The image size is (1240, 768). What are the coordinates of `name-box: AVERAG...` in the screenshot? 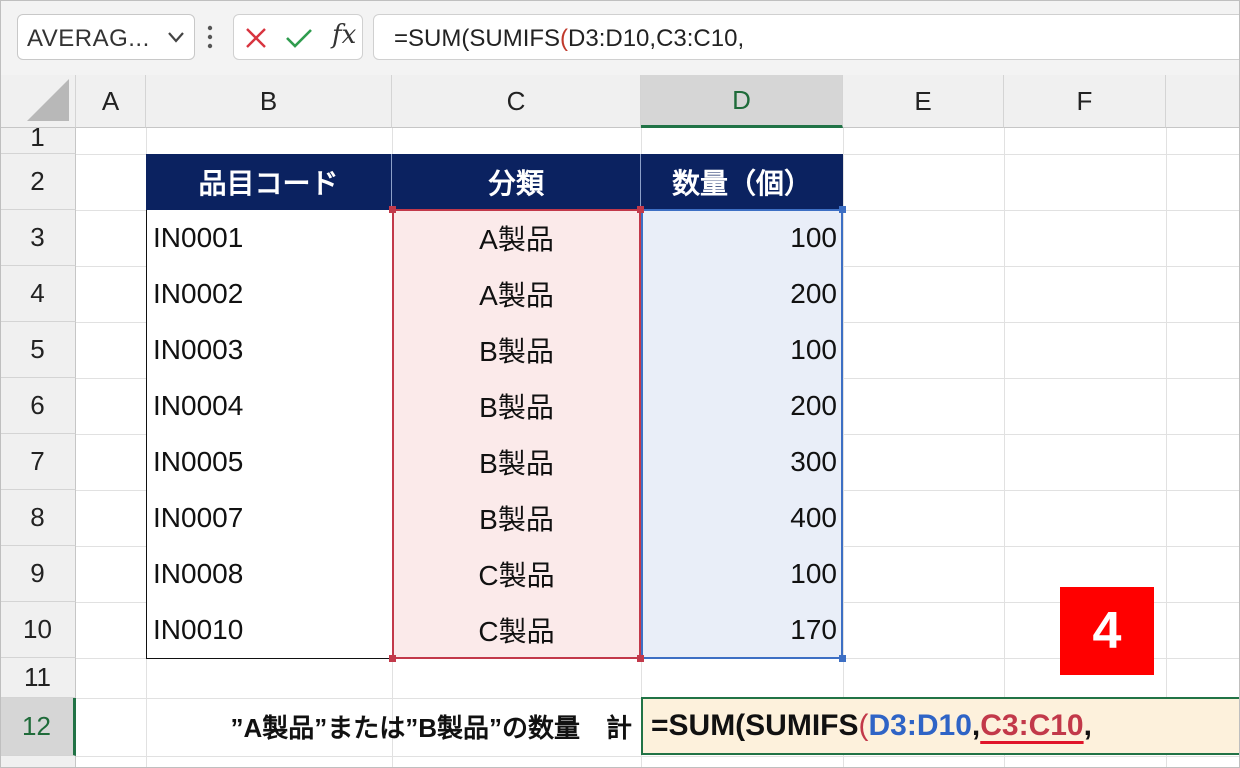 It's located at (106, 37).